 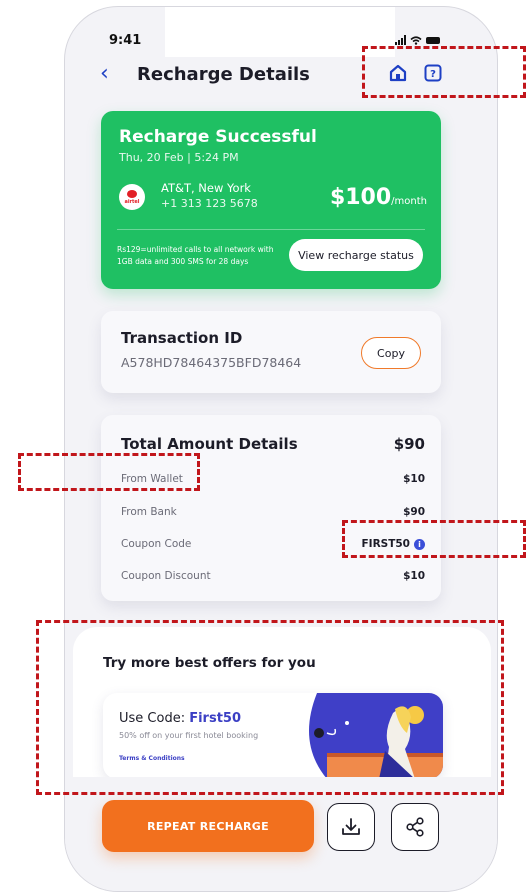 I want to click on share-icon, so click(x=415, y=827).